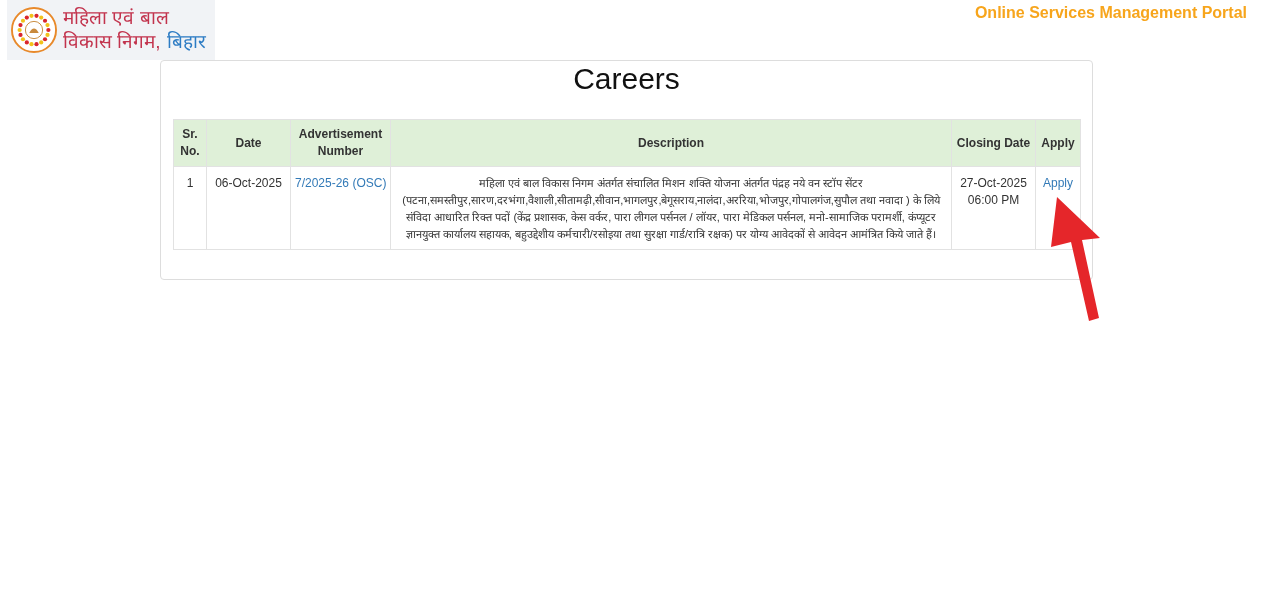 The image size is (1280, 612). I want to click on portal-title: Online Services Management Portal, so click(1110, 13).